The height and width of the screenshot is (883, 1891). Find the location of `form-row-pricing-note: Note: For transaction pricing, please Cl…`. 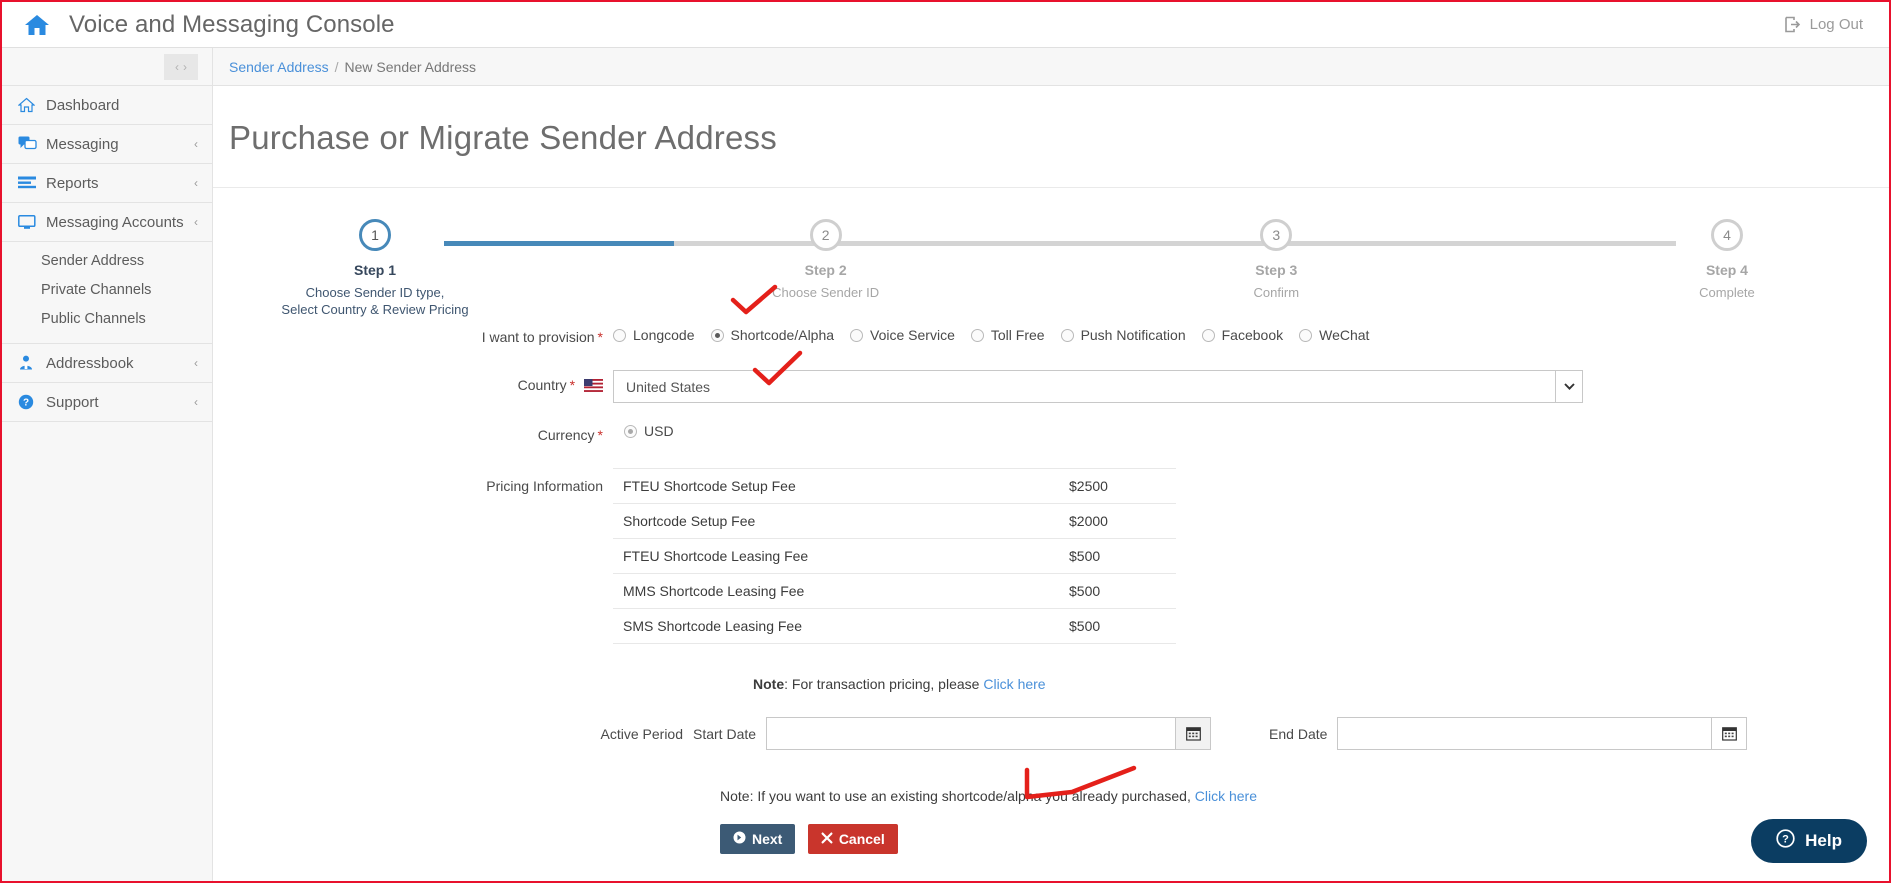

form-row-pricing-note: Note: For transaction pricing, please Cl… is located at coordinates (1051, 684).